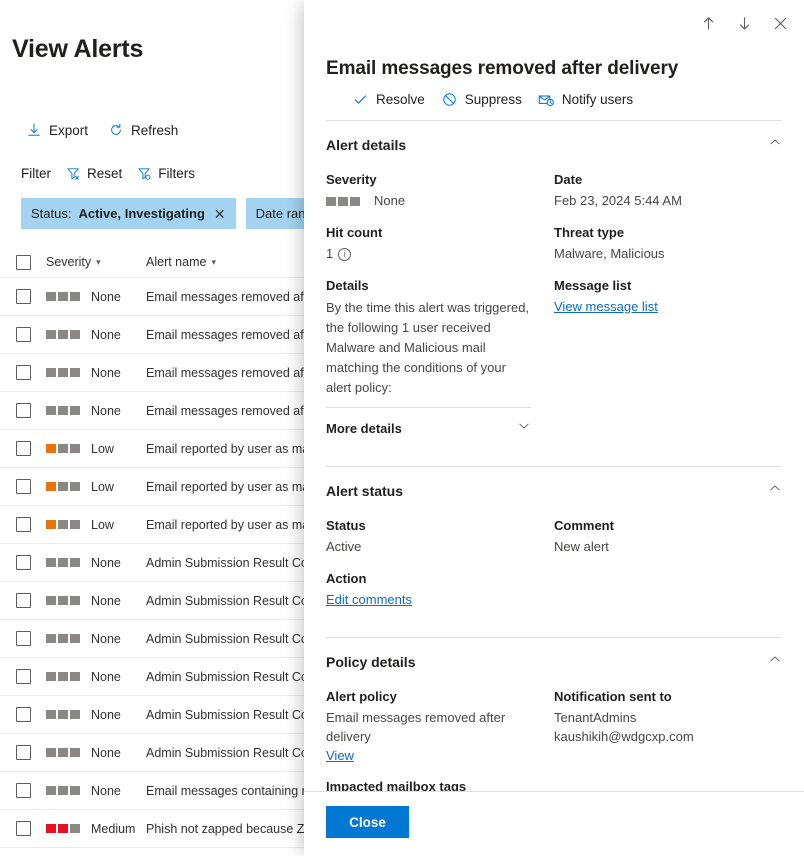 The height and width of the screenshot is (856, 804). What do you see at coordinates (346, 526) in the screenshot?
I see `field-label: Status` at bounding box center [346, 526].